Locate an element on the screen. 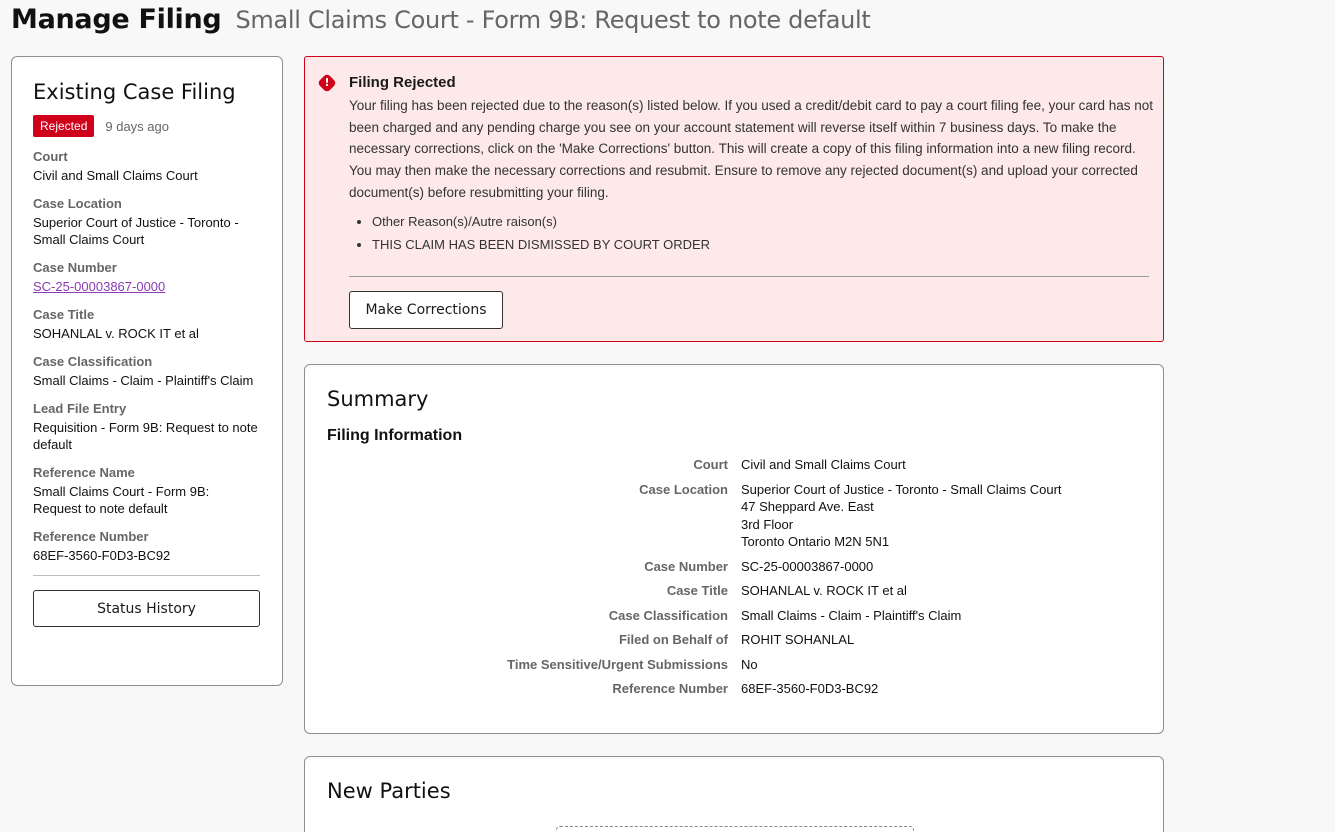  new-parties-title: New Parties is located at coordinates (389, 791).